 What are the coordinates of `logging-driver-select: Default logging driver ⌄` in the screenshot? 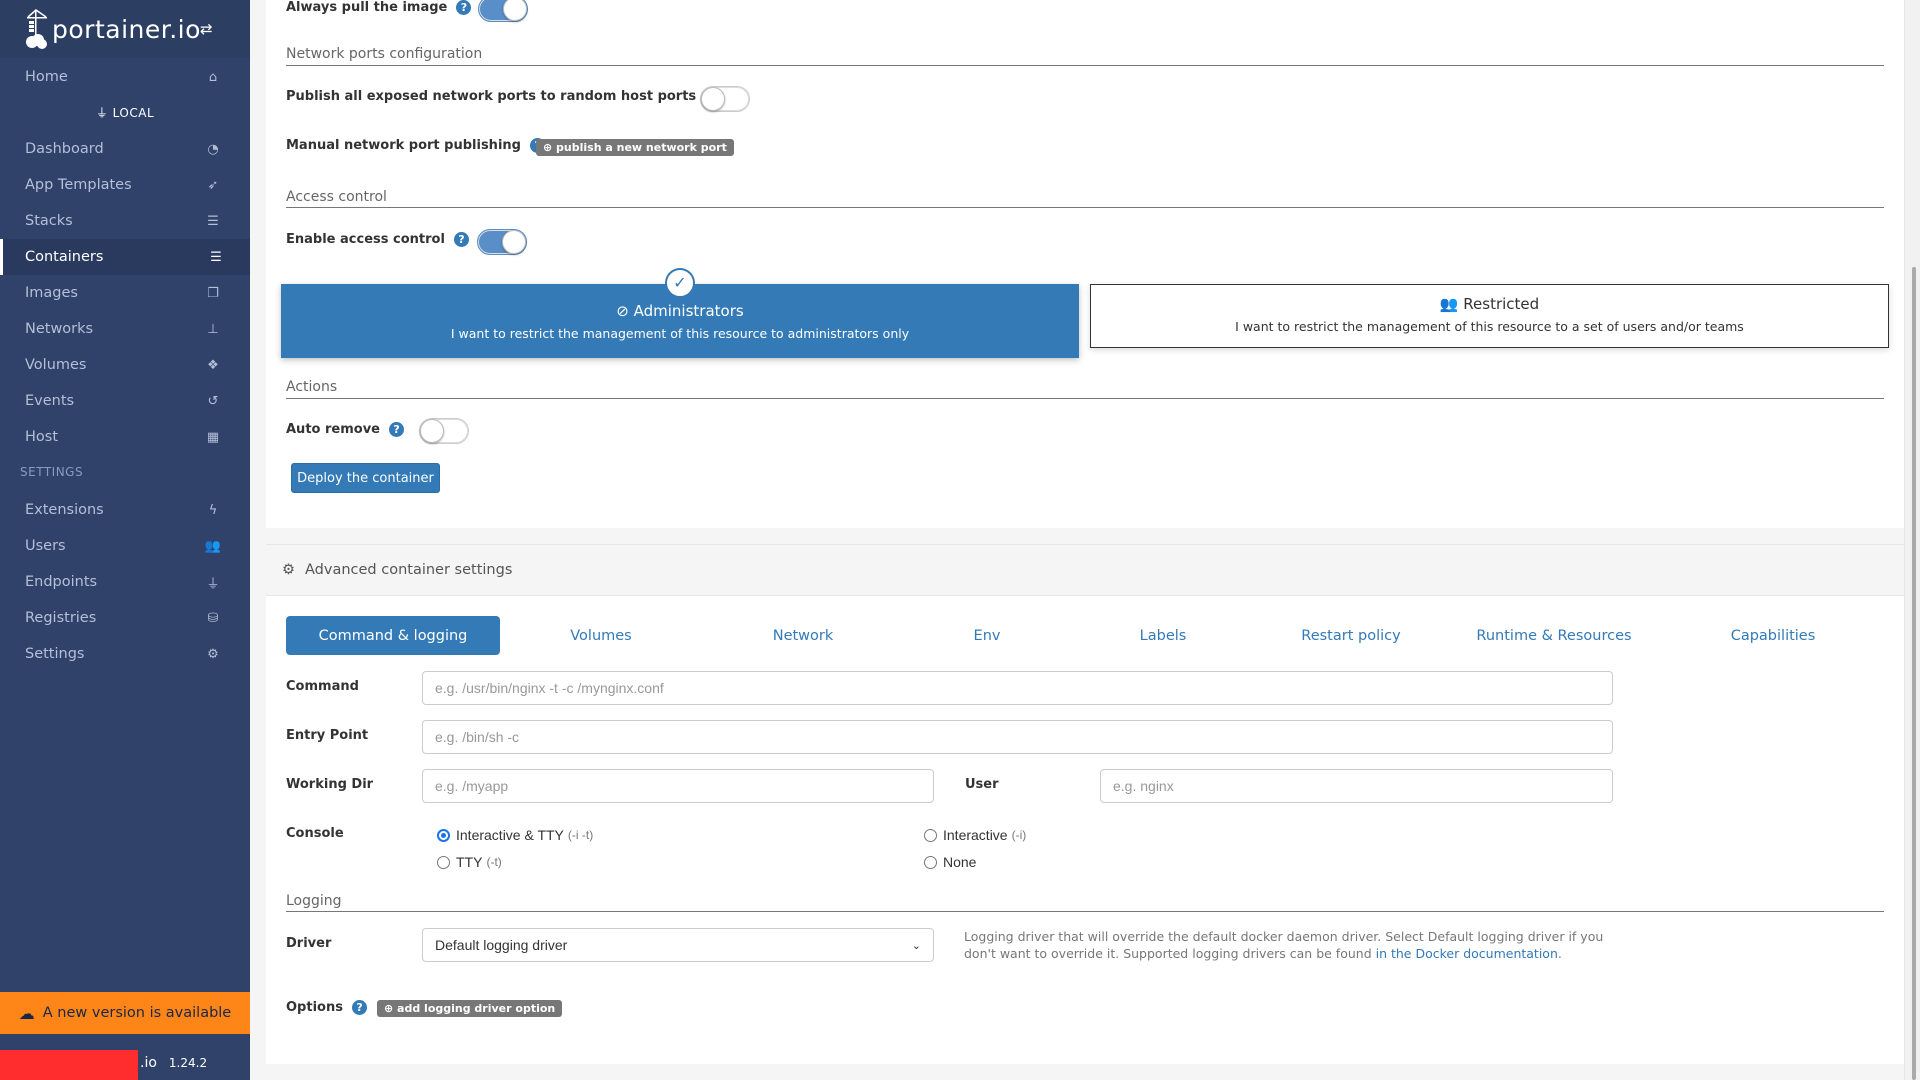 It's located at (678, 945).